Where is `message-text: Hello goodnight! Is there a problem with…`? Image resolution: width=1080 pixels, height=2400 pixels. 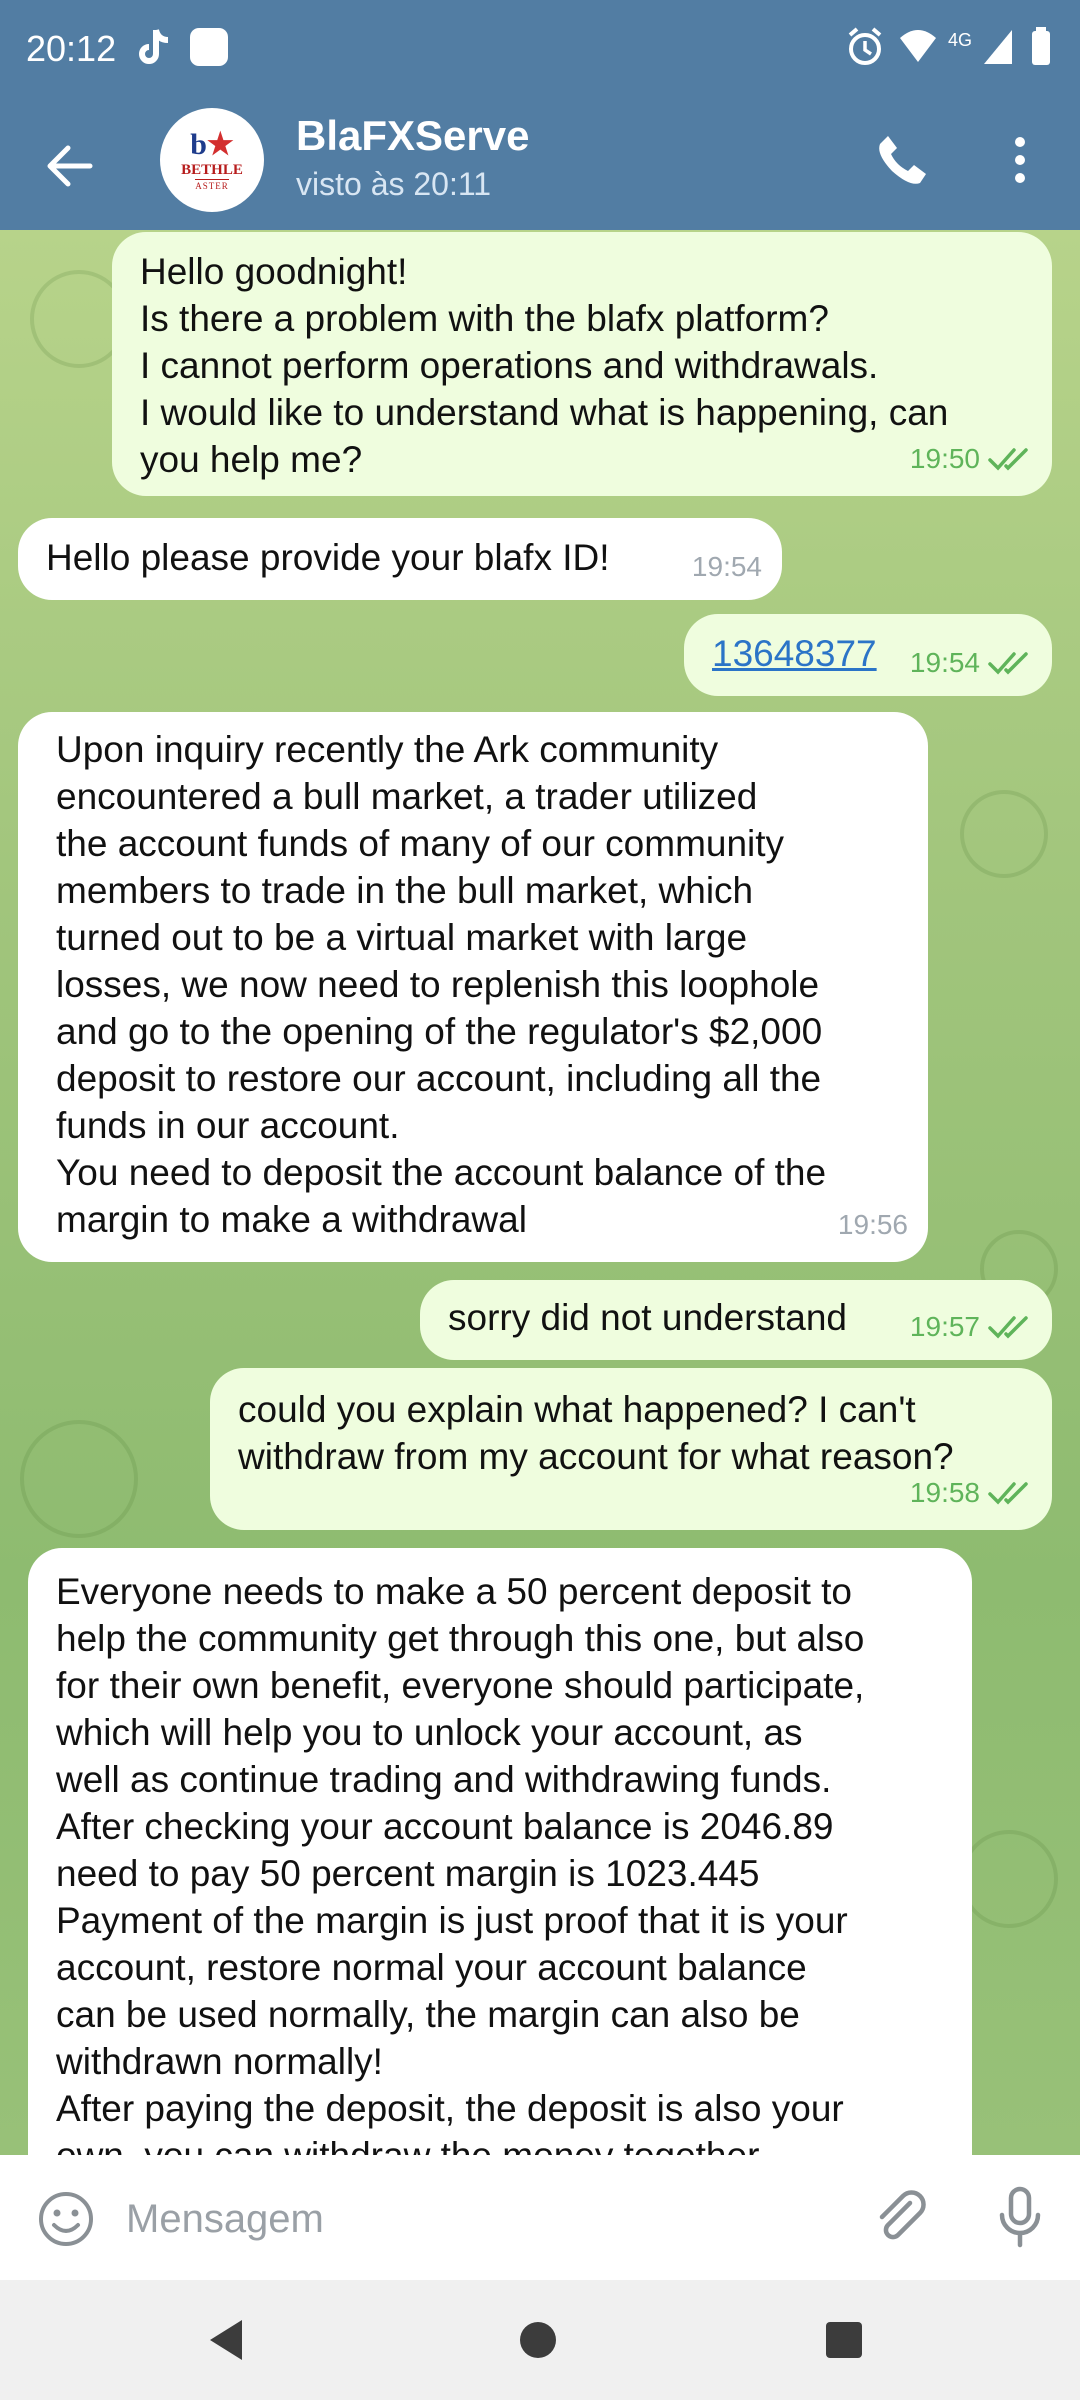
message-text: Hello goodnight! Is there a problem with… is located at coordinates (544, 365).